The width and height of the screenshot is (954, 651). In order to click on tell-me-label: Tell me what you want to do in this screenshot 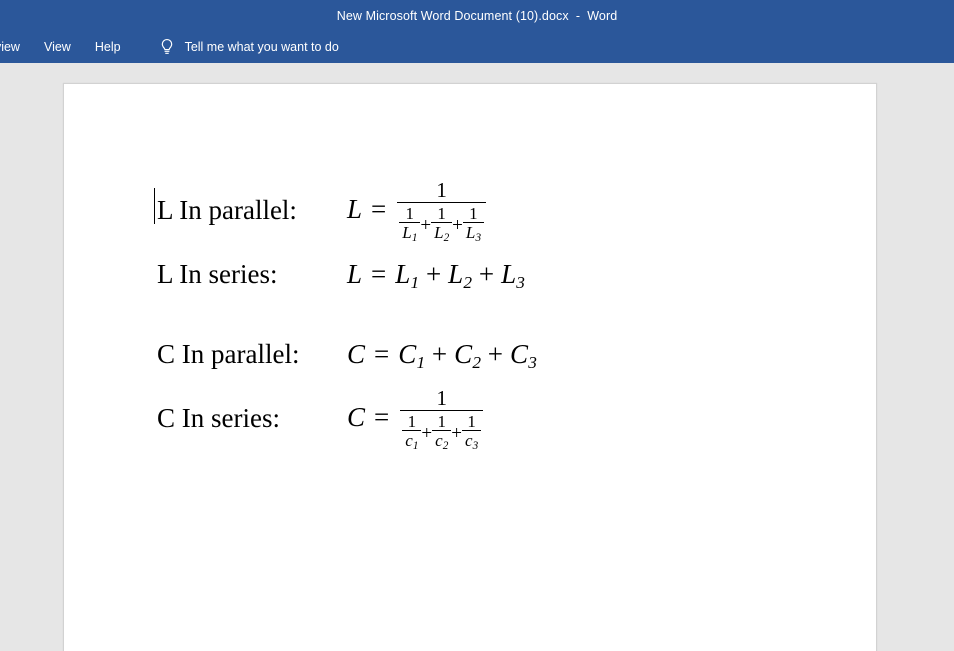, I will do `click(261, 47)`.